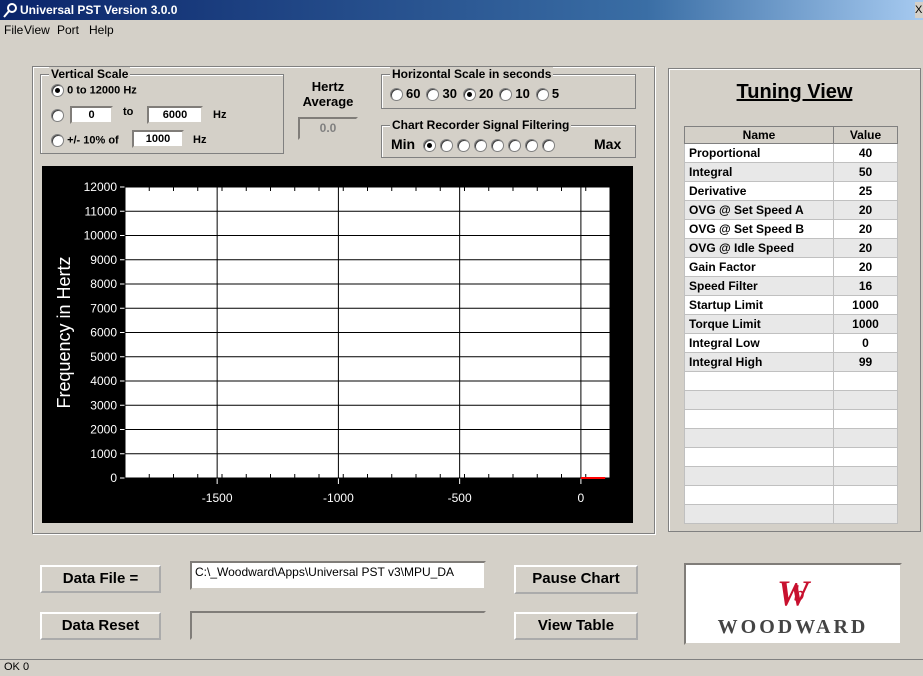 Image resolution: width=923 pixels, height=676 pixels. I want to click on y-tick-label: 0, so click(113, 478).